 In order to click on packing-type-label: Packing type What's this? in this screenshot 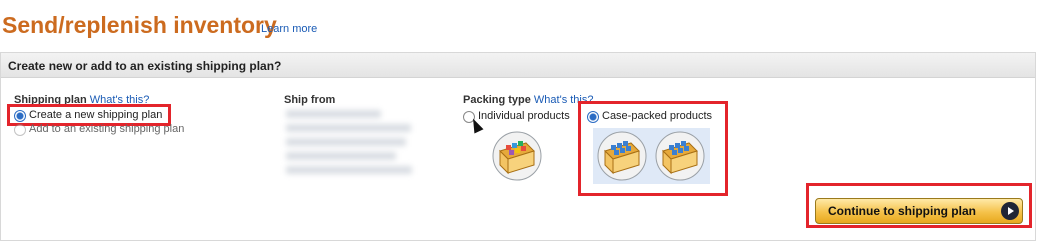, I will do `click(528, 100)`.